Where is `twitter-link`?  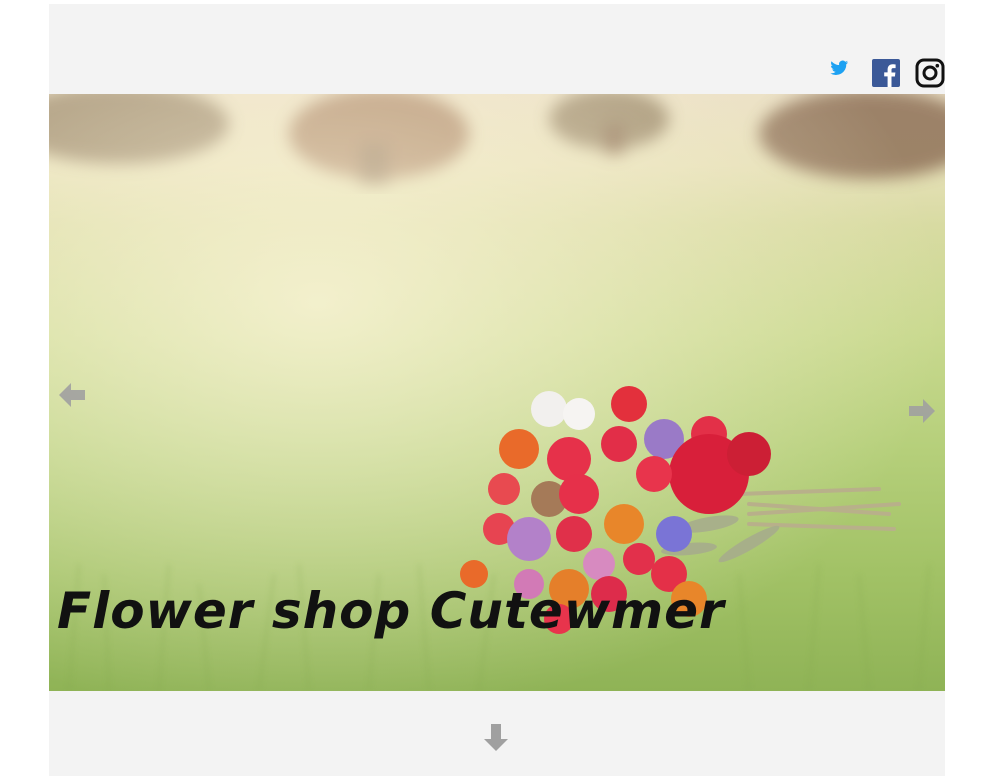
twitter-link is located at coordinates (842, 73).